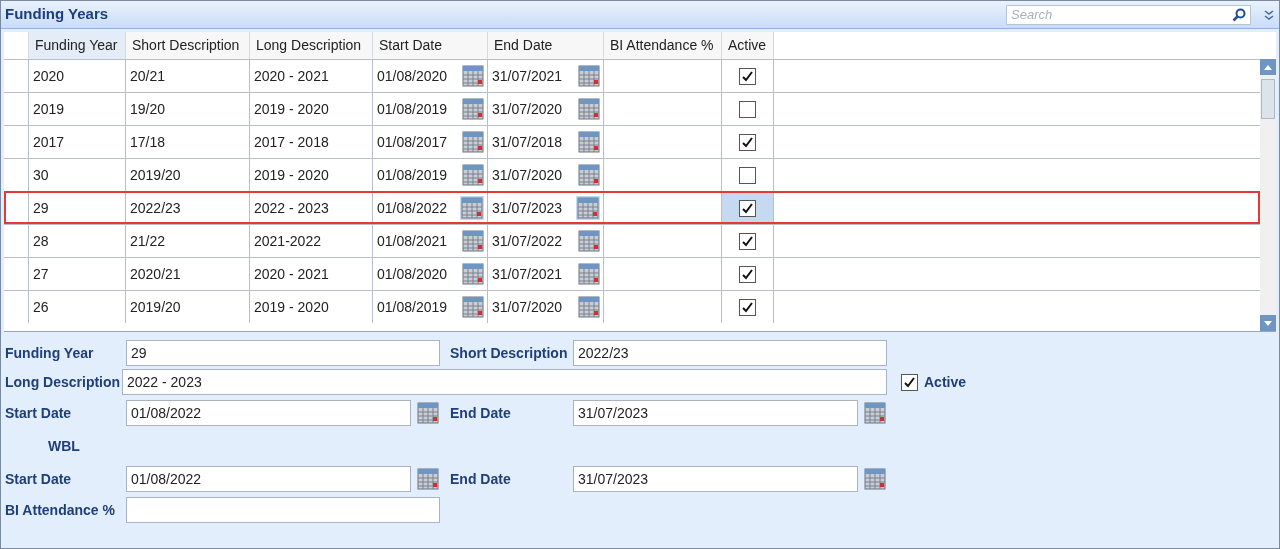 Image resolution: width=1280 pixels, height=549 pixels. I want to click on bi-attendance-field, so click(283, 510).